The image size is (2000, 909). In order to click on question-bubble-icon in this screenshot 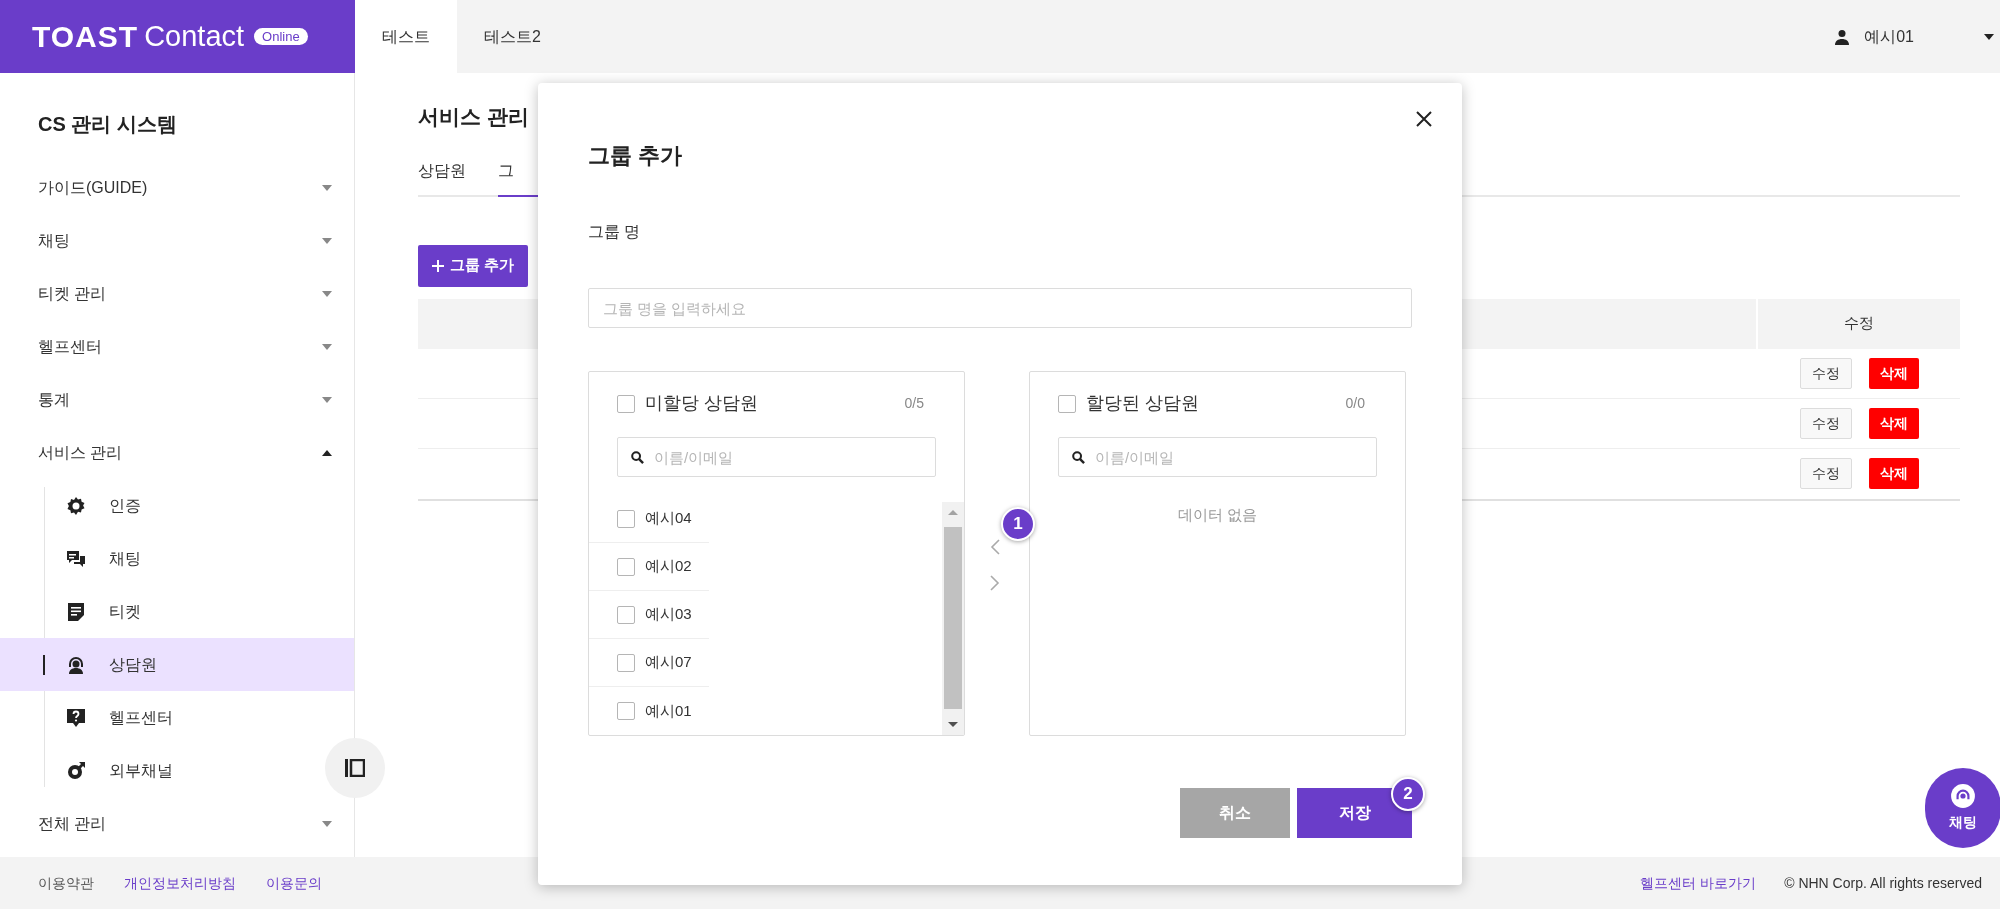, I will do `click(76, 717)`.